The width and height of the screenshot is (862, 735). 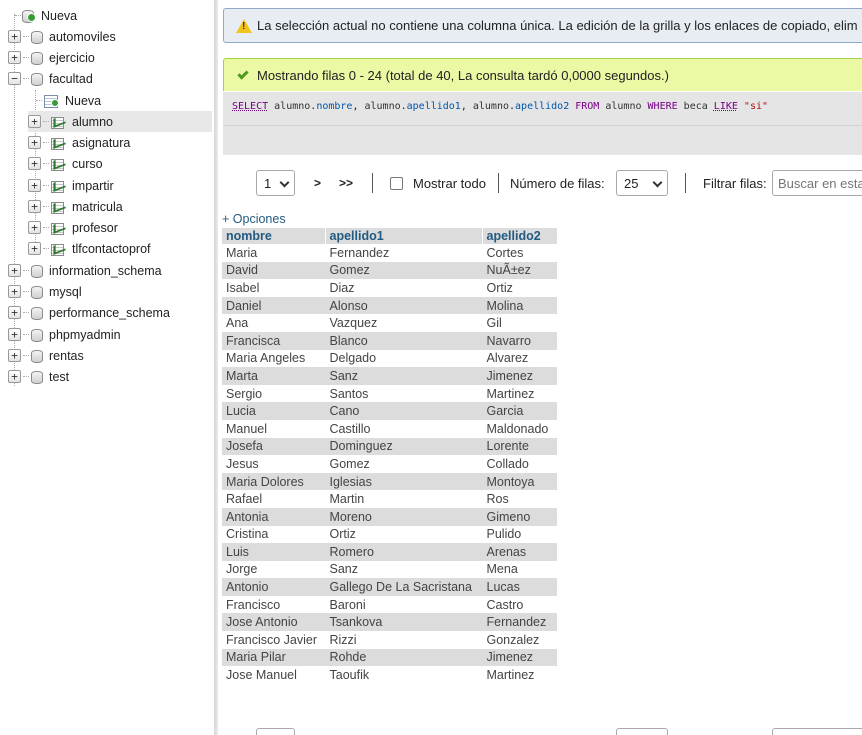 What do you see at coordinates (66, 356) in the screenshot?
I see `db-label: rentas` at bounding box center [66, 356].